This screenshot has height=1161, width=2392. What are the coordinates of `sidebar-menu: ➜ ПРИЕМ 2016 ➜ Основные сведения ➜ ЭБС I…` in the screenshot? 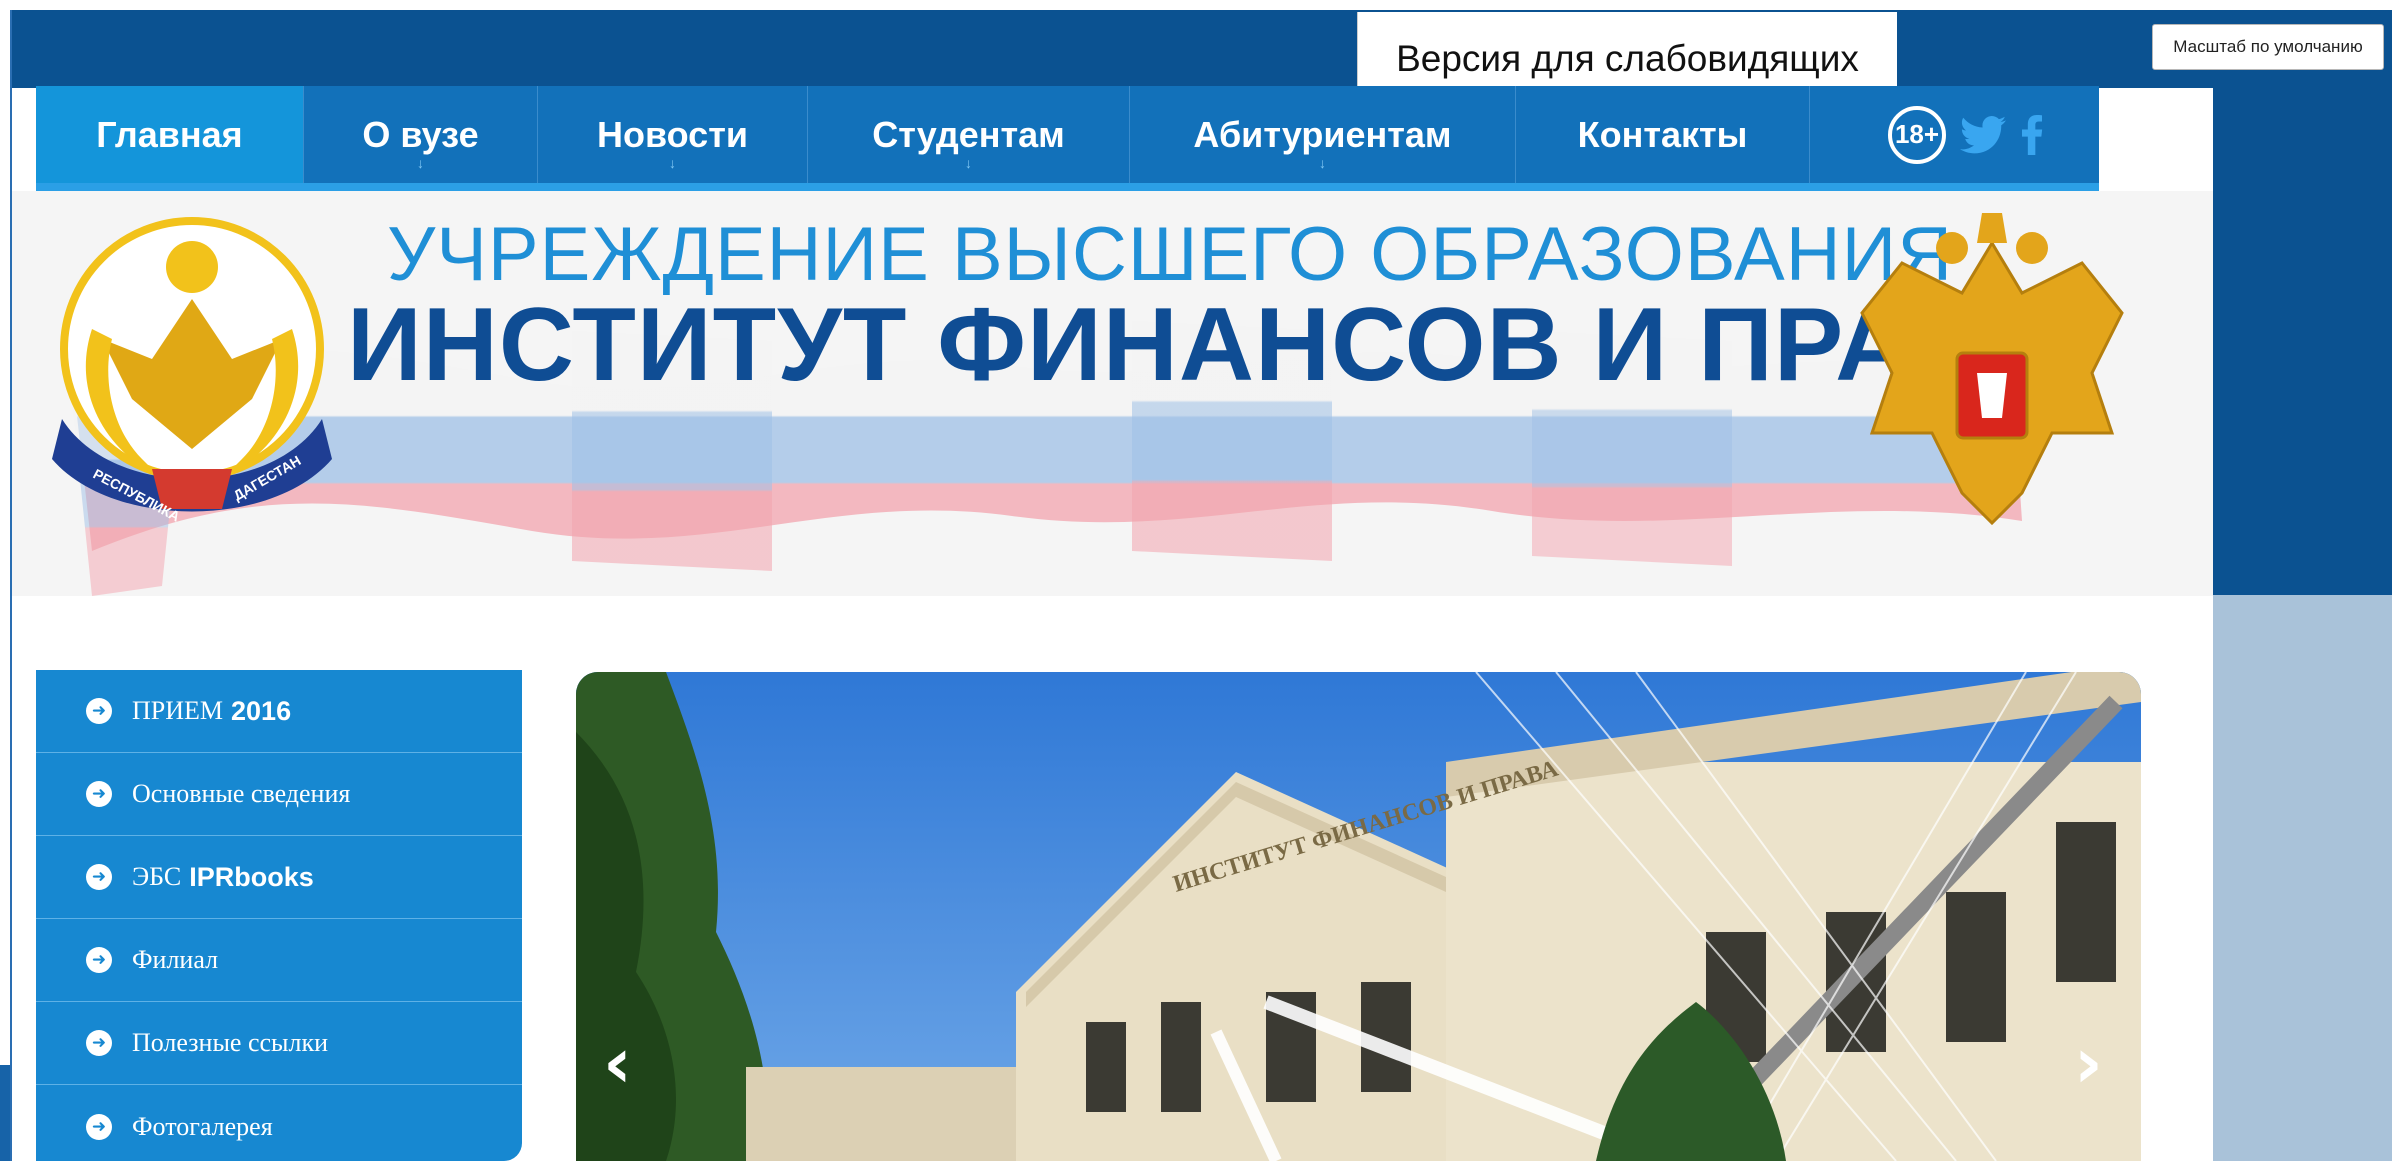 It's located at (279, 915).